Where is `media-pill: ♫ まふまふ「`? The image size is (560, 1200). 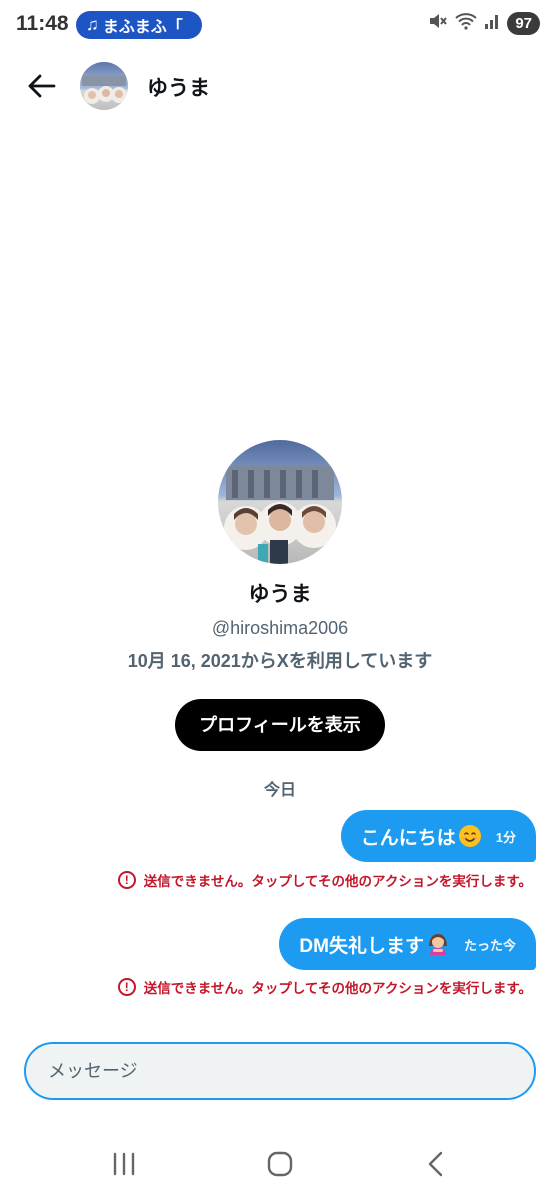
media-pill: ♫ まふまふ「 is located at coordinates (139, 25).